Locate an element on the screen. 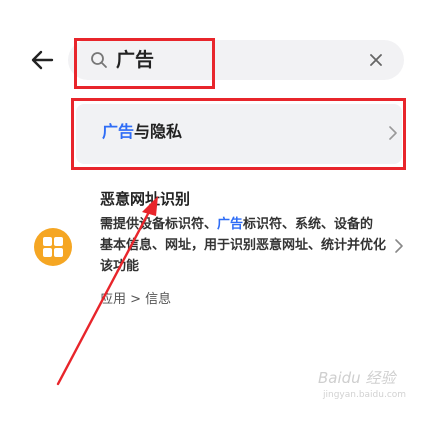 The image size is (427, 422). highlight-box-search is located at coordinates (144, 63).